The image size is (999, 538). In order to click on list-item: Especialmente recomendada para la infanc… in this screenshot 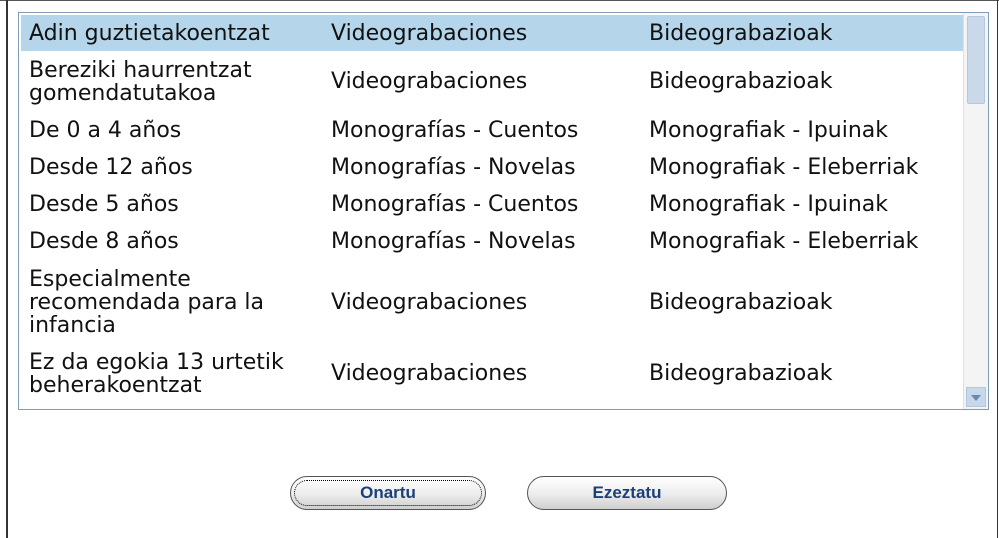, I will do `click(493, 302)`.